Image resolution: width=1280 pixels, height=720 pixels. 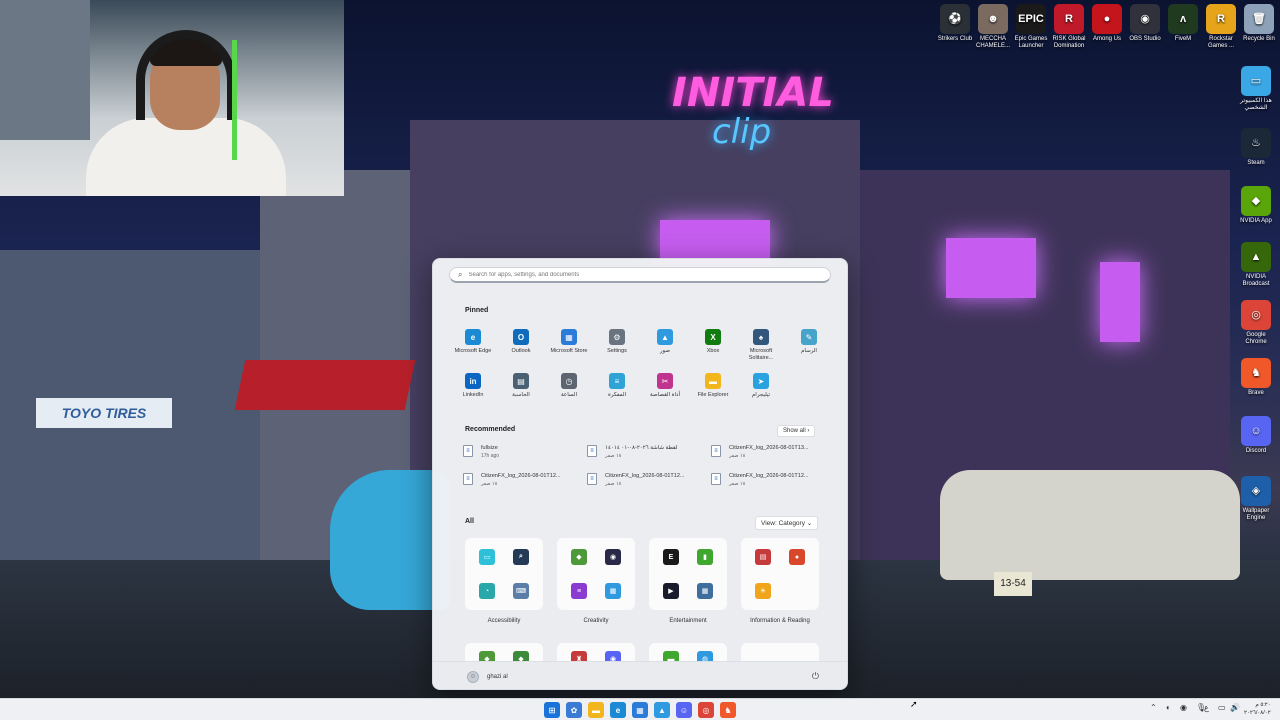 I want to click on obs-app-icon: ◉, so click(x=613, y=557).